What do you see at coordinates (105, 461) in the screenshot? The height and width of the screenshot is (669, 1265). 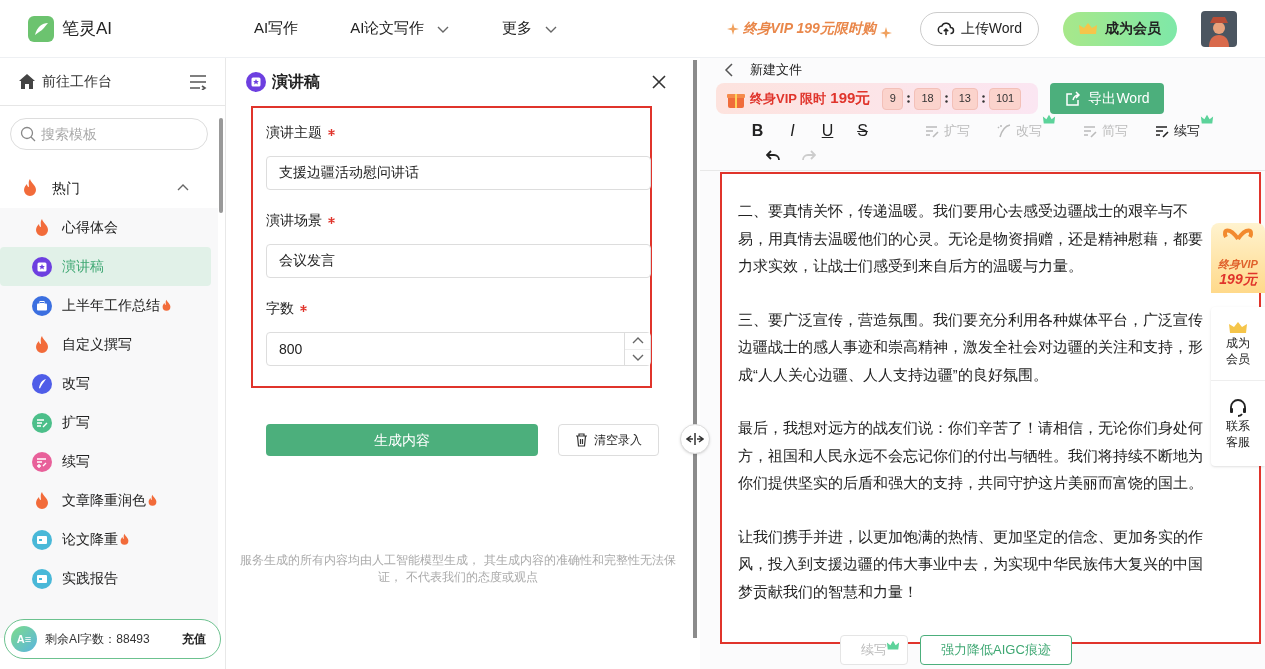 I see `sidebar-item: 续写` at bounding box center [105, 461].